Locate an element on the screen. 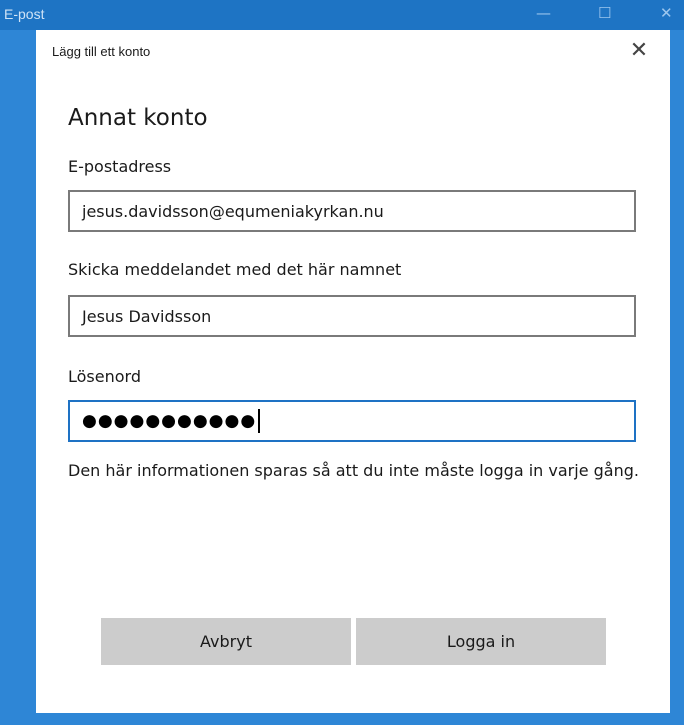 The width and height of the screenshot is (684, 725). password-label: Lösenord is located at coordinates (104, 376).